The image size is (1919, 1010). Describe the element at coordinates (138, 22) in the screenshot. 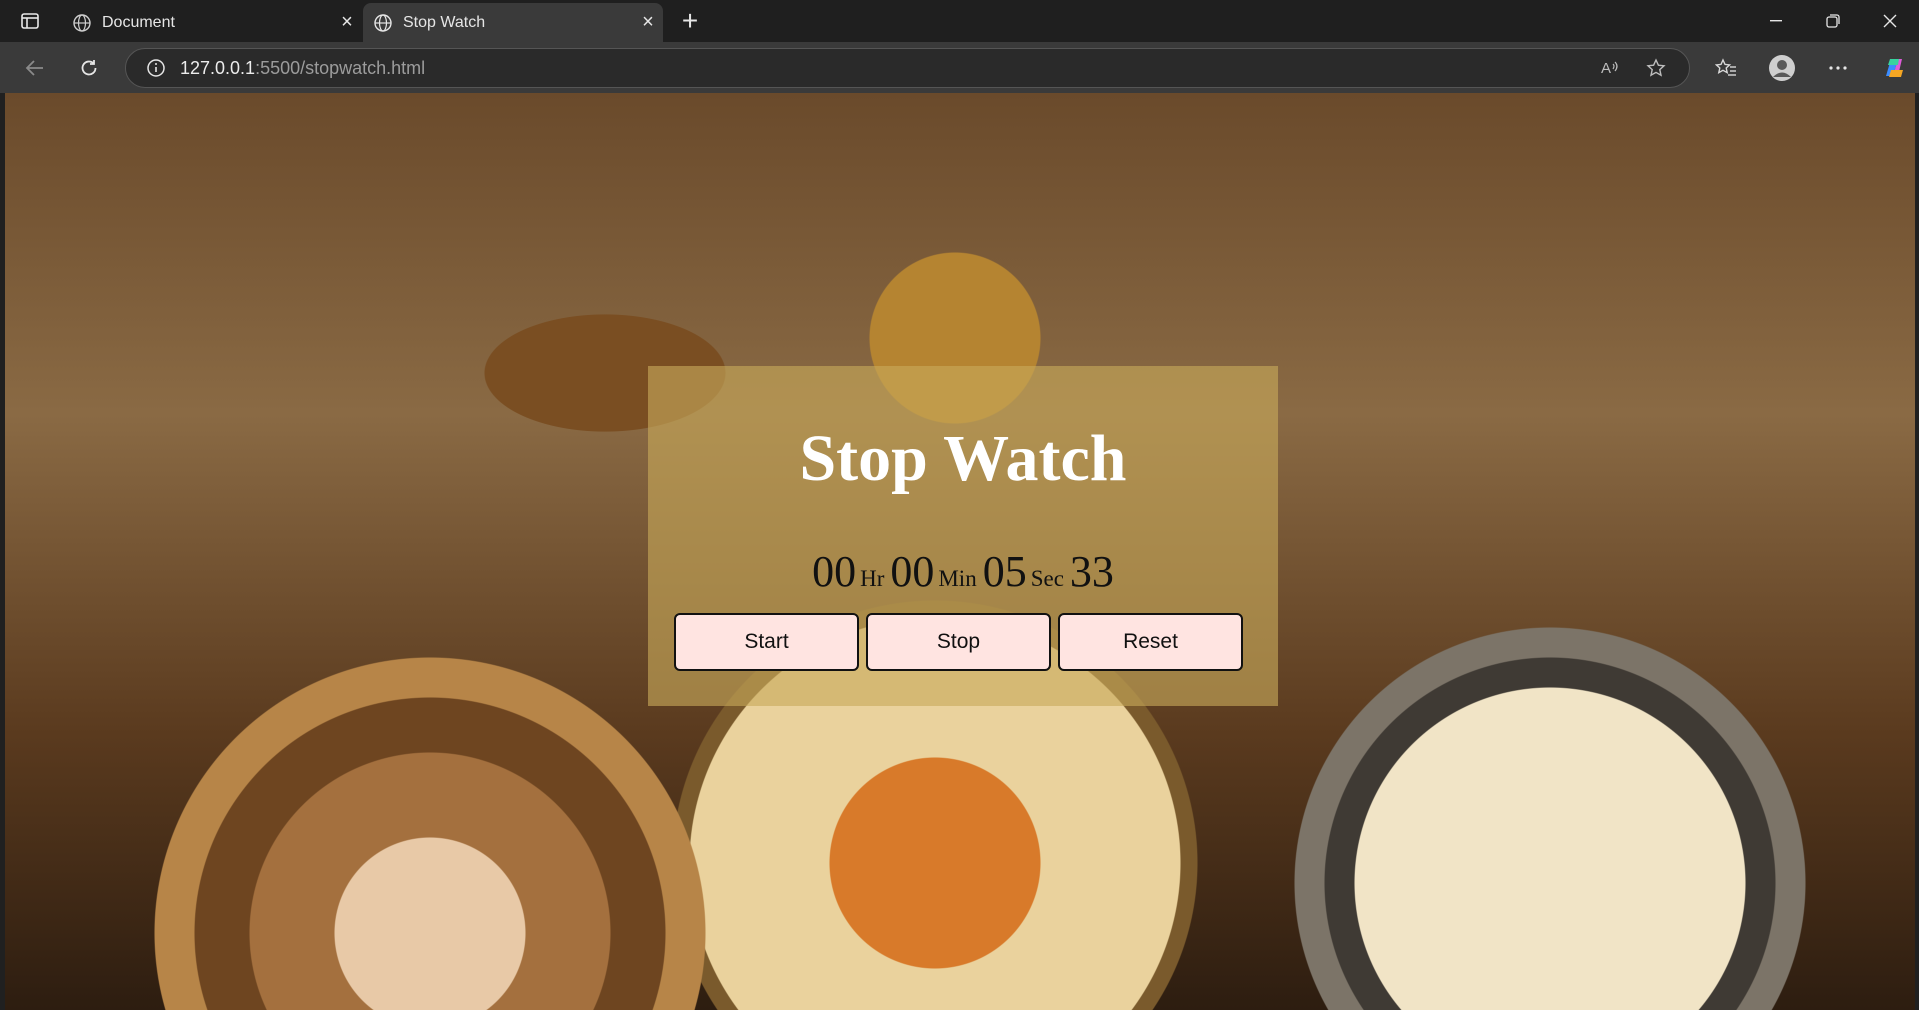

I see `tab-title: Document` at that location.